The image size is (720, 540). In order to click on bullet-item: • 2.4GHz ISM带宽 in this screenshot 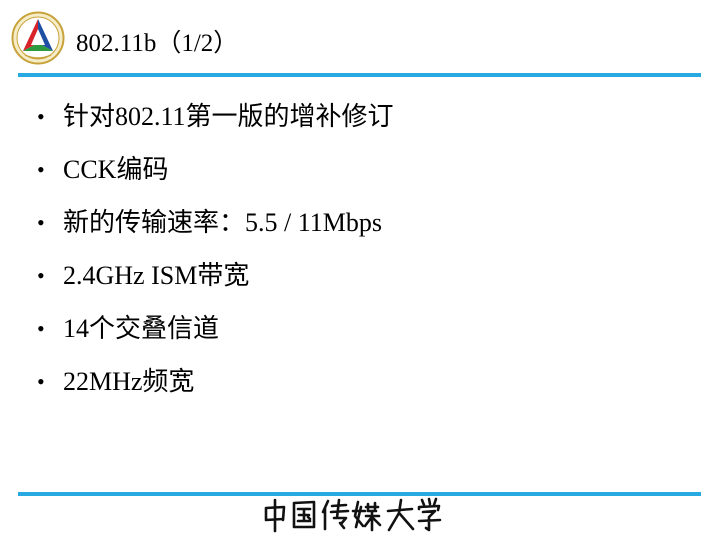, I will do `click(215, 277)`.